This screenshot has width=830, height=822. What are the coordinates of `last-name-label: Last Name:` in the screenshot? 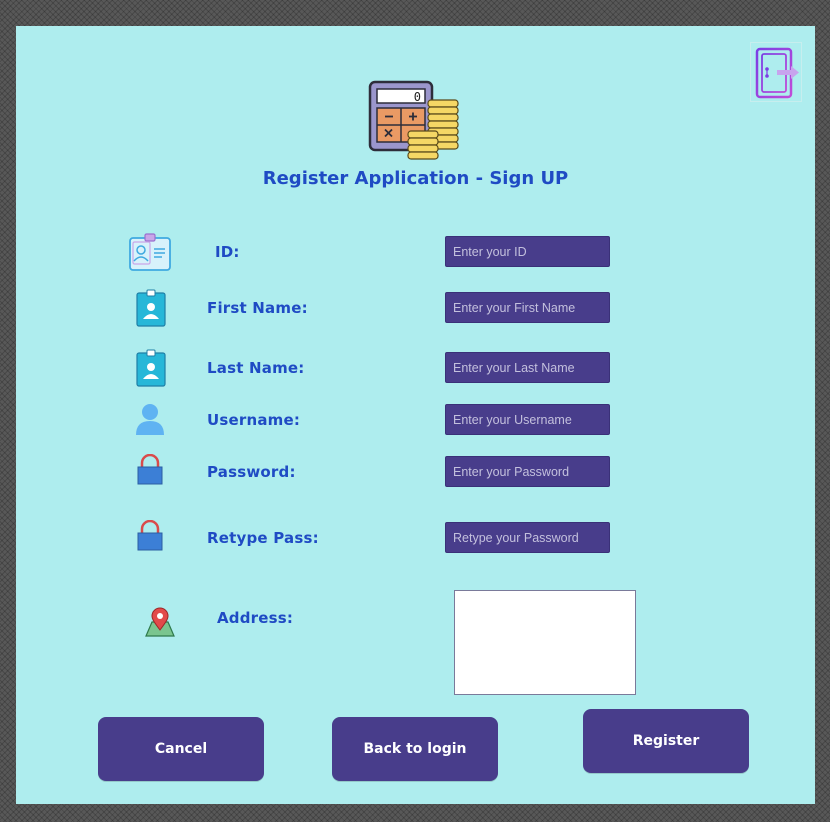 It's located at (256, 368).